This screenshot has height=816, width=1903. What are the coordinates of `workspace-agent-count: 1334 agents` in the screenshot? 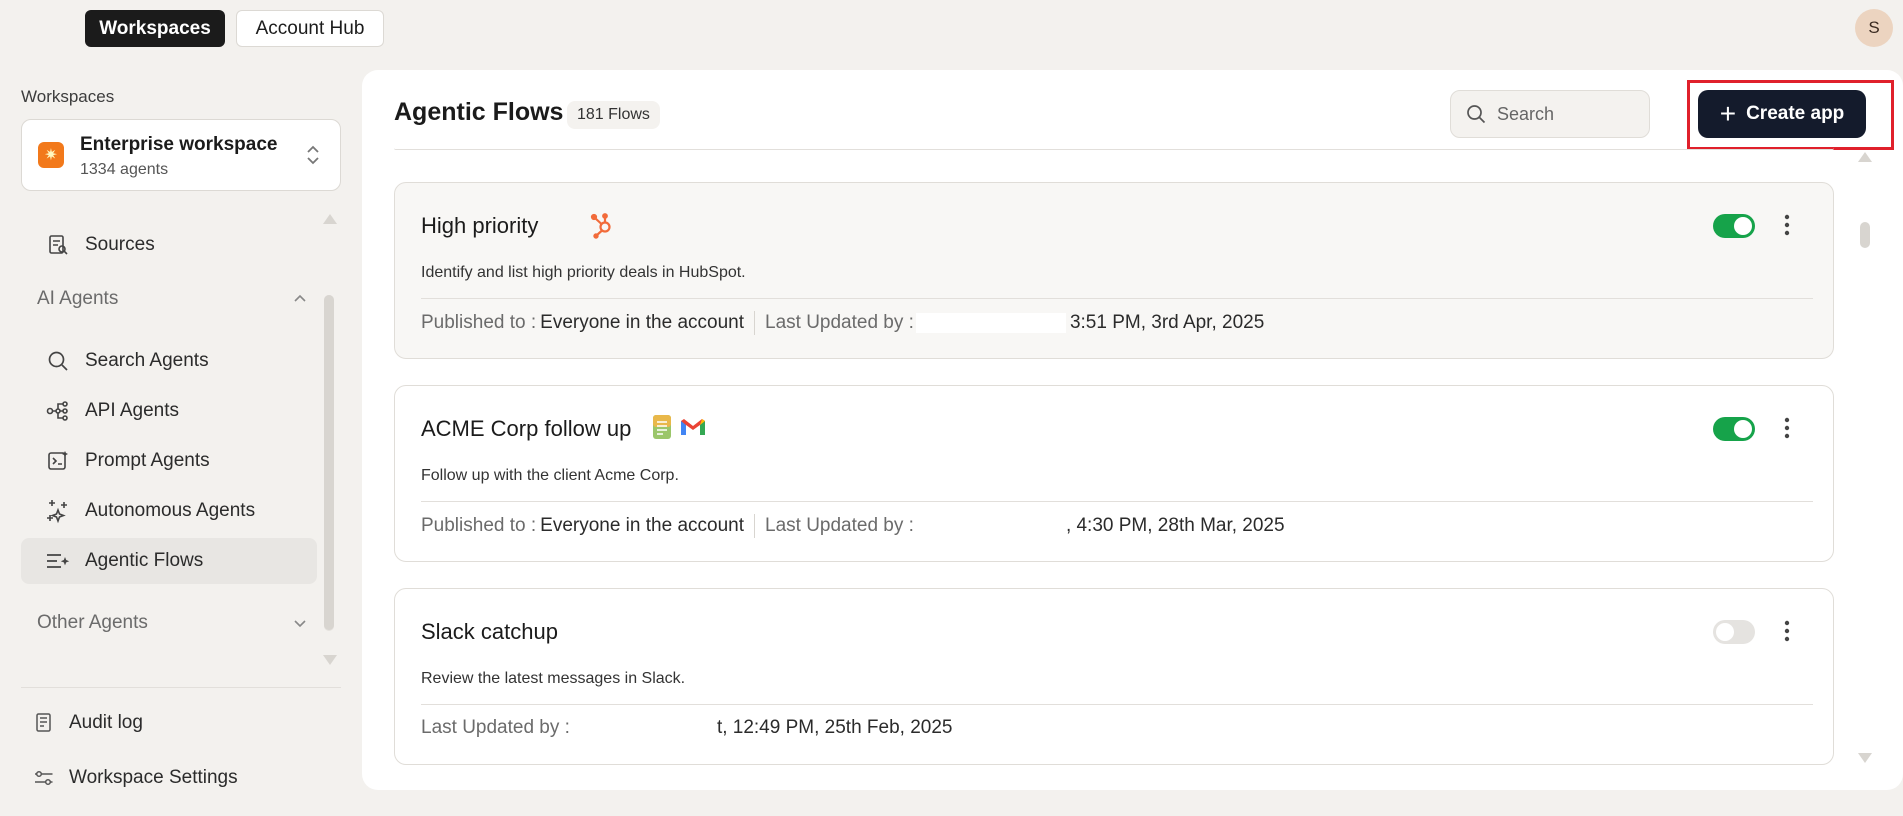 It's located at (124, 169).